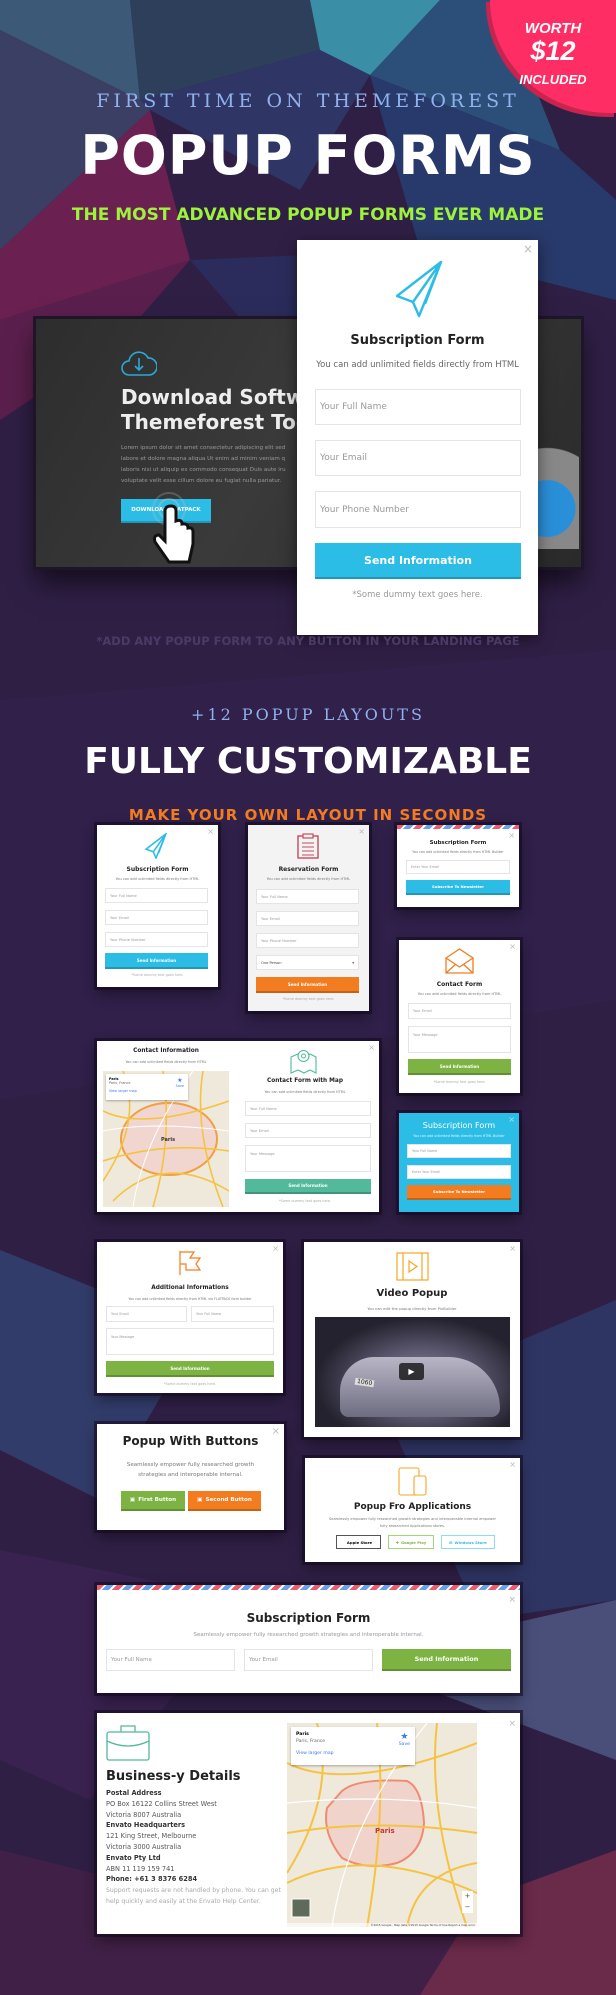  What do you see at coordinates (139, 363) in the screenshot?
I see `cloud-download-icon` at bounding box center [139, 363].